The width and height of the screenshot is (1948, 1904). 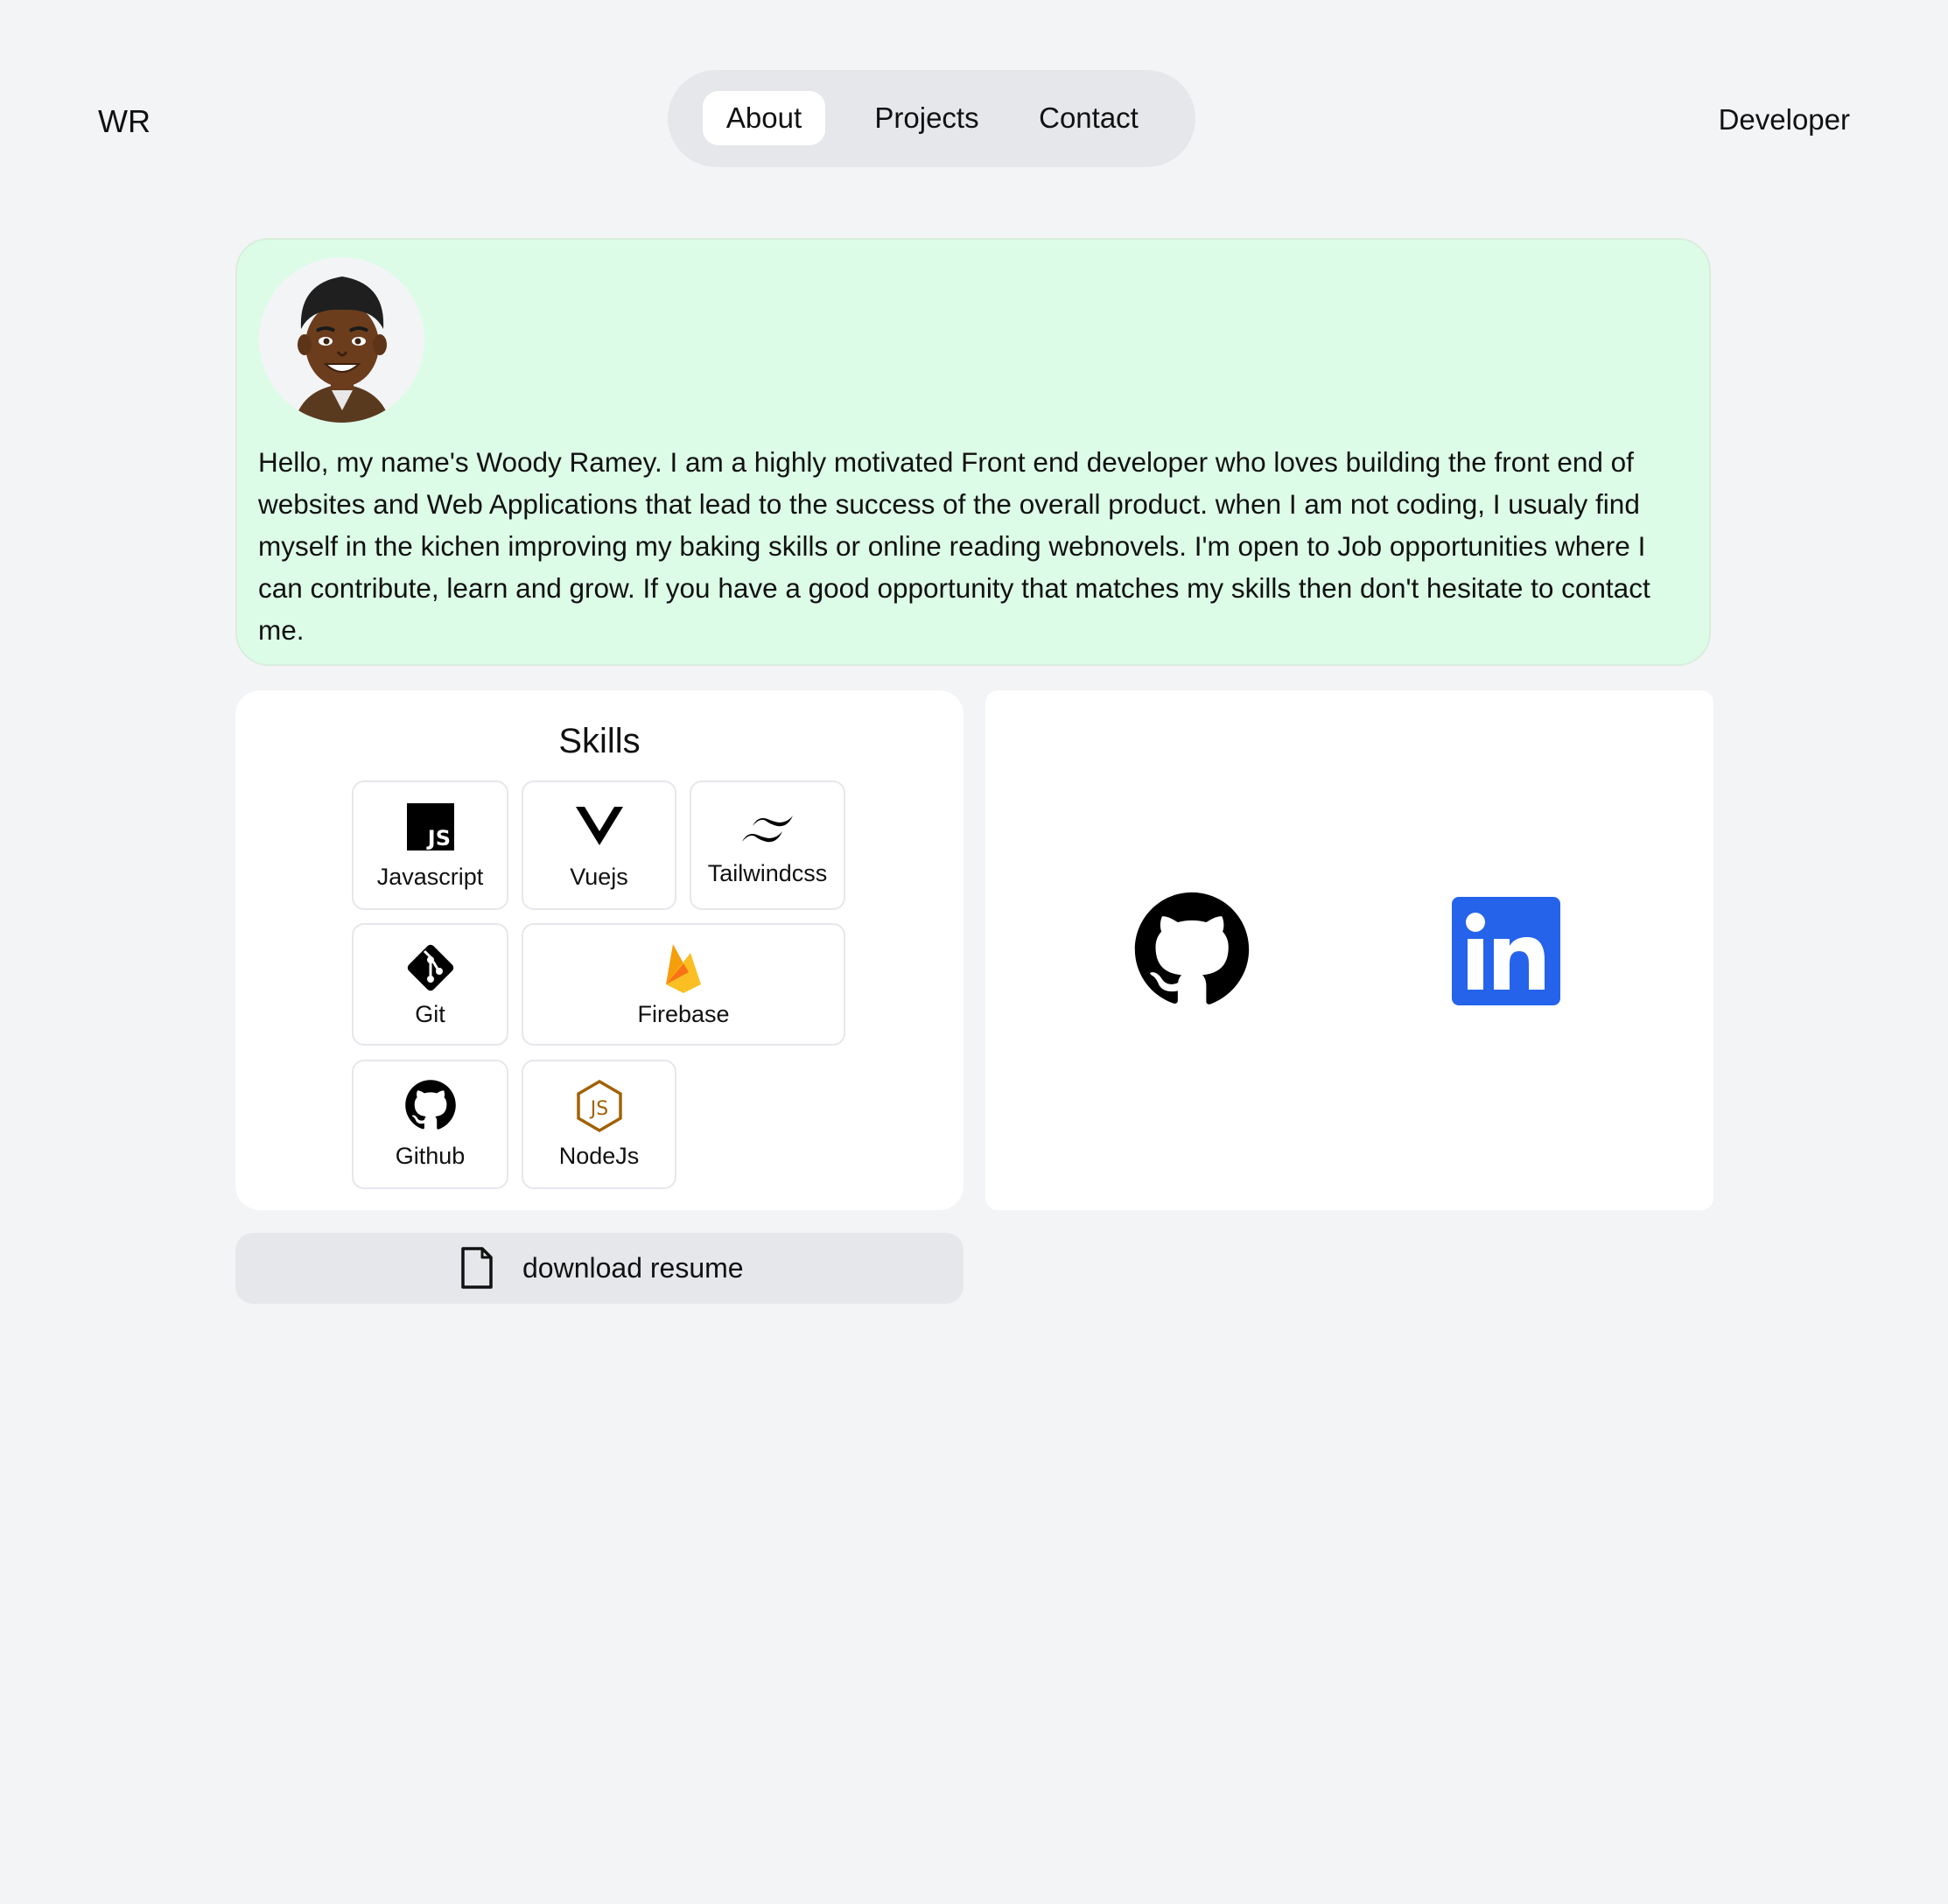 What do you see at coordinates (764, 118) in the screenshot?
I see `nav-about: About` at bounding box center [764, 118].